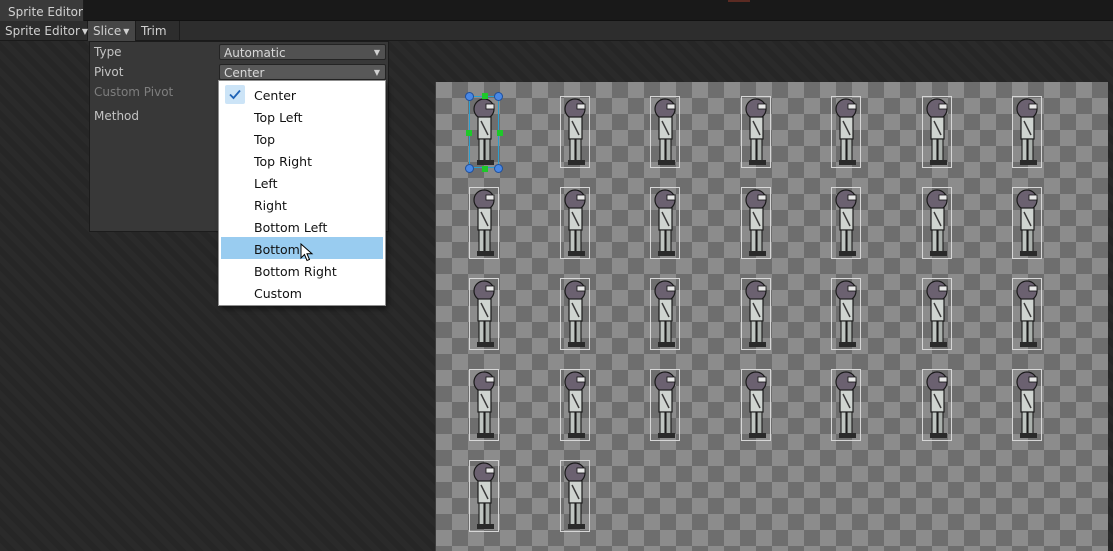 The width and height of the screenshot is (1113, 551). I want to click on pivot-option-left: Left, so click(302, 182).